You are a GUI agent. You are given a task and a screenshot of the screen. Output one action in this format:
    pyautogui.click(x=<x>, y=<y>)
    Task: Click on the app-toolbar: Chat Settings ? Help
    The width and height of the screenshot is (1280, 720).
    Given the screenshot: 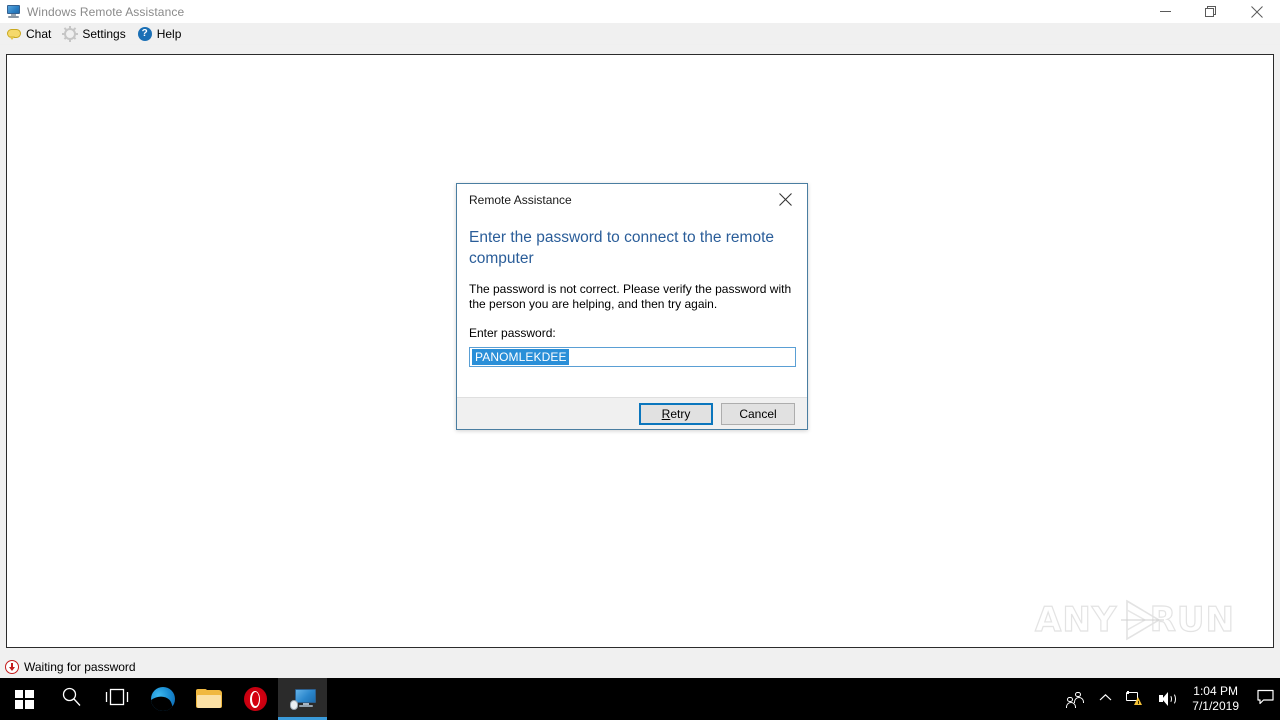 What is the action you would take?
    pyautogui.click(x=640, y=34)
    